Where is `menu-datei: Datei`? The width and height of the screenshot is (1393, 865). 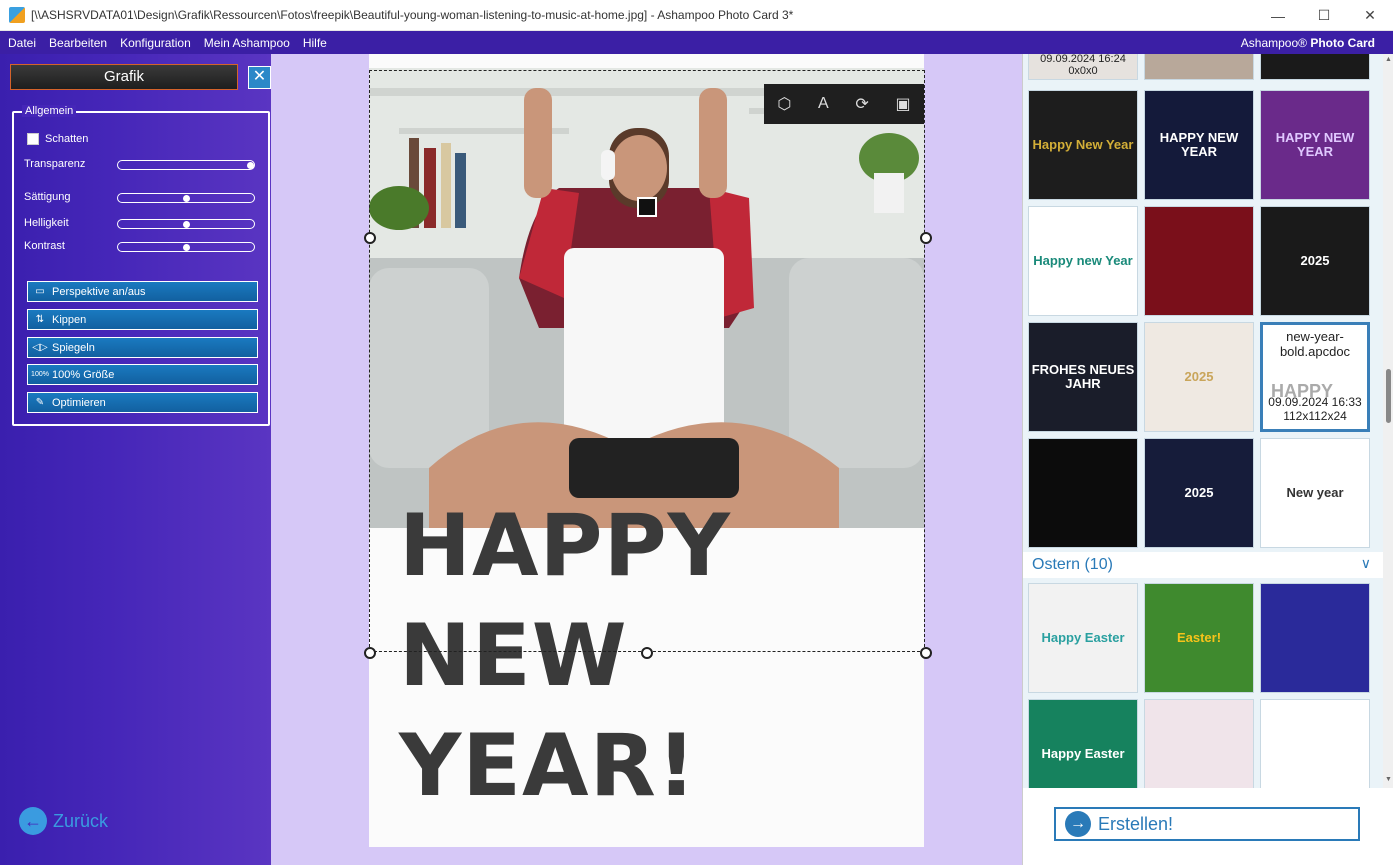 menu-datei: Datei is located at coordinates (22, 43).